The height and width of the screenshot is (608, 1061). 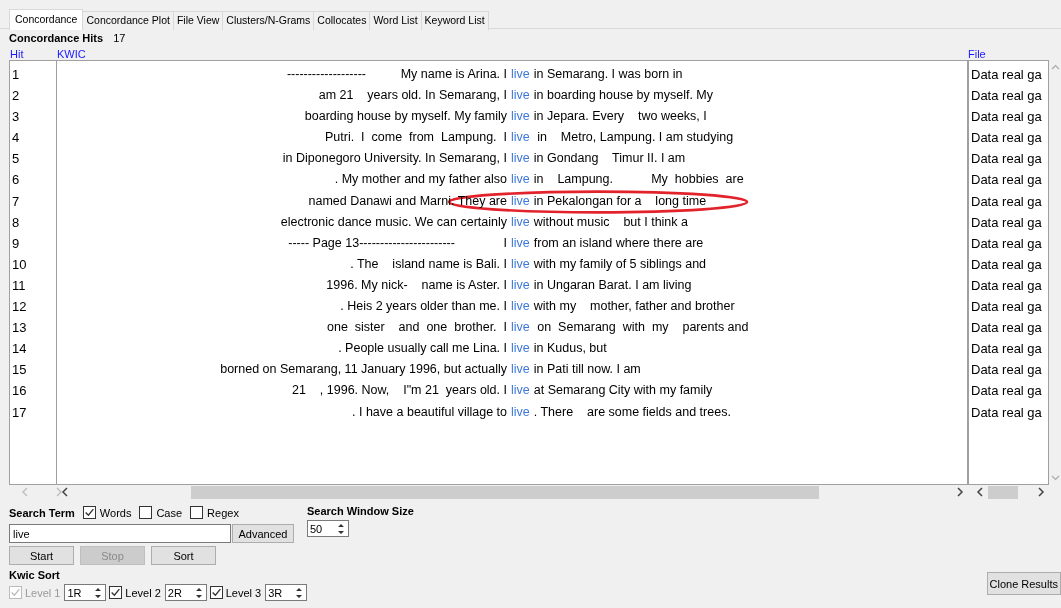 What do you see at coordinates (618, 243) in the screenshot?
I see `right-context: from an island where there are` at bounding box center [618, 243].